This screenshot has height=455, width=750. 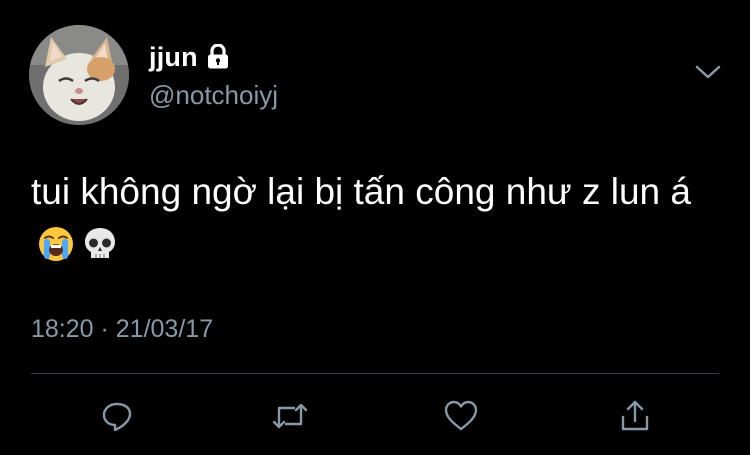 What do you see at coordinates (56, 244) in the screenshot?
I see `loudly-crying-face-icon` at bounding box center [56, 244].